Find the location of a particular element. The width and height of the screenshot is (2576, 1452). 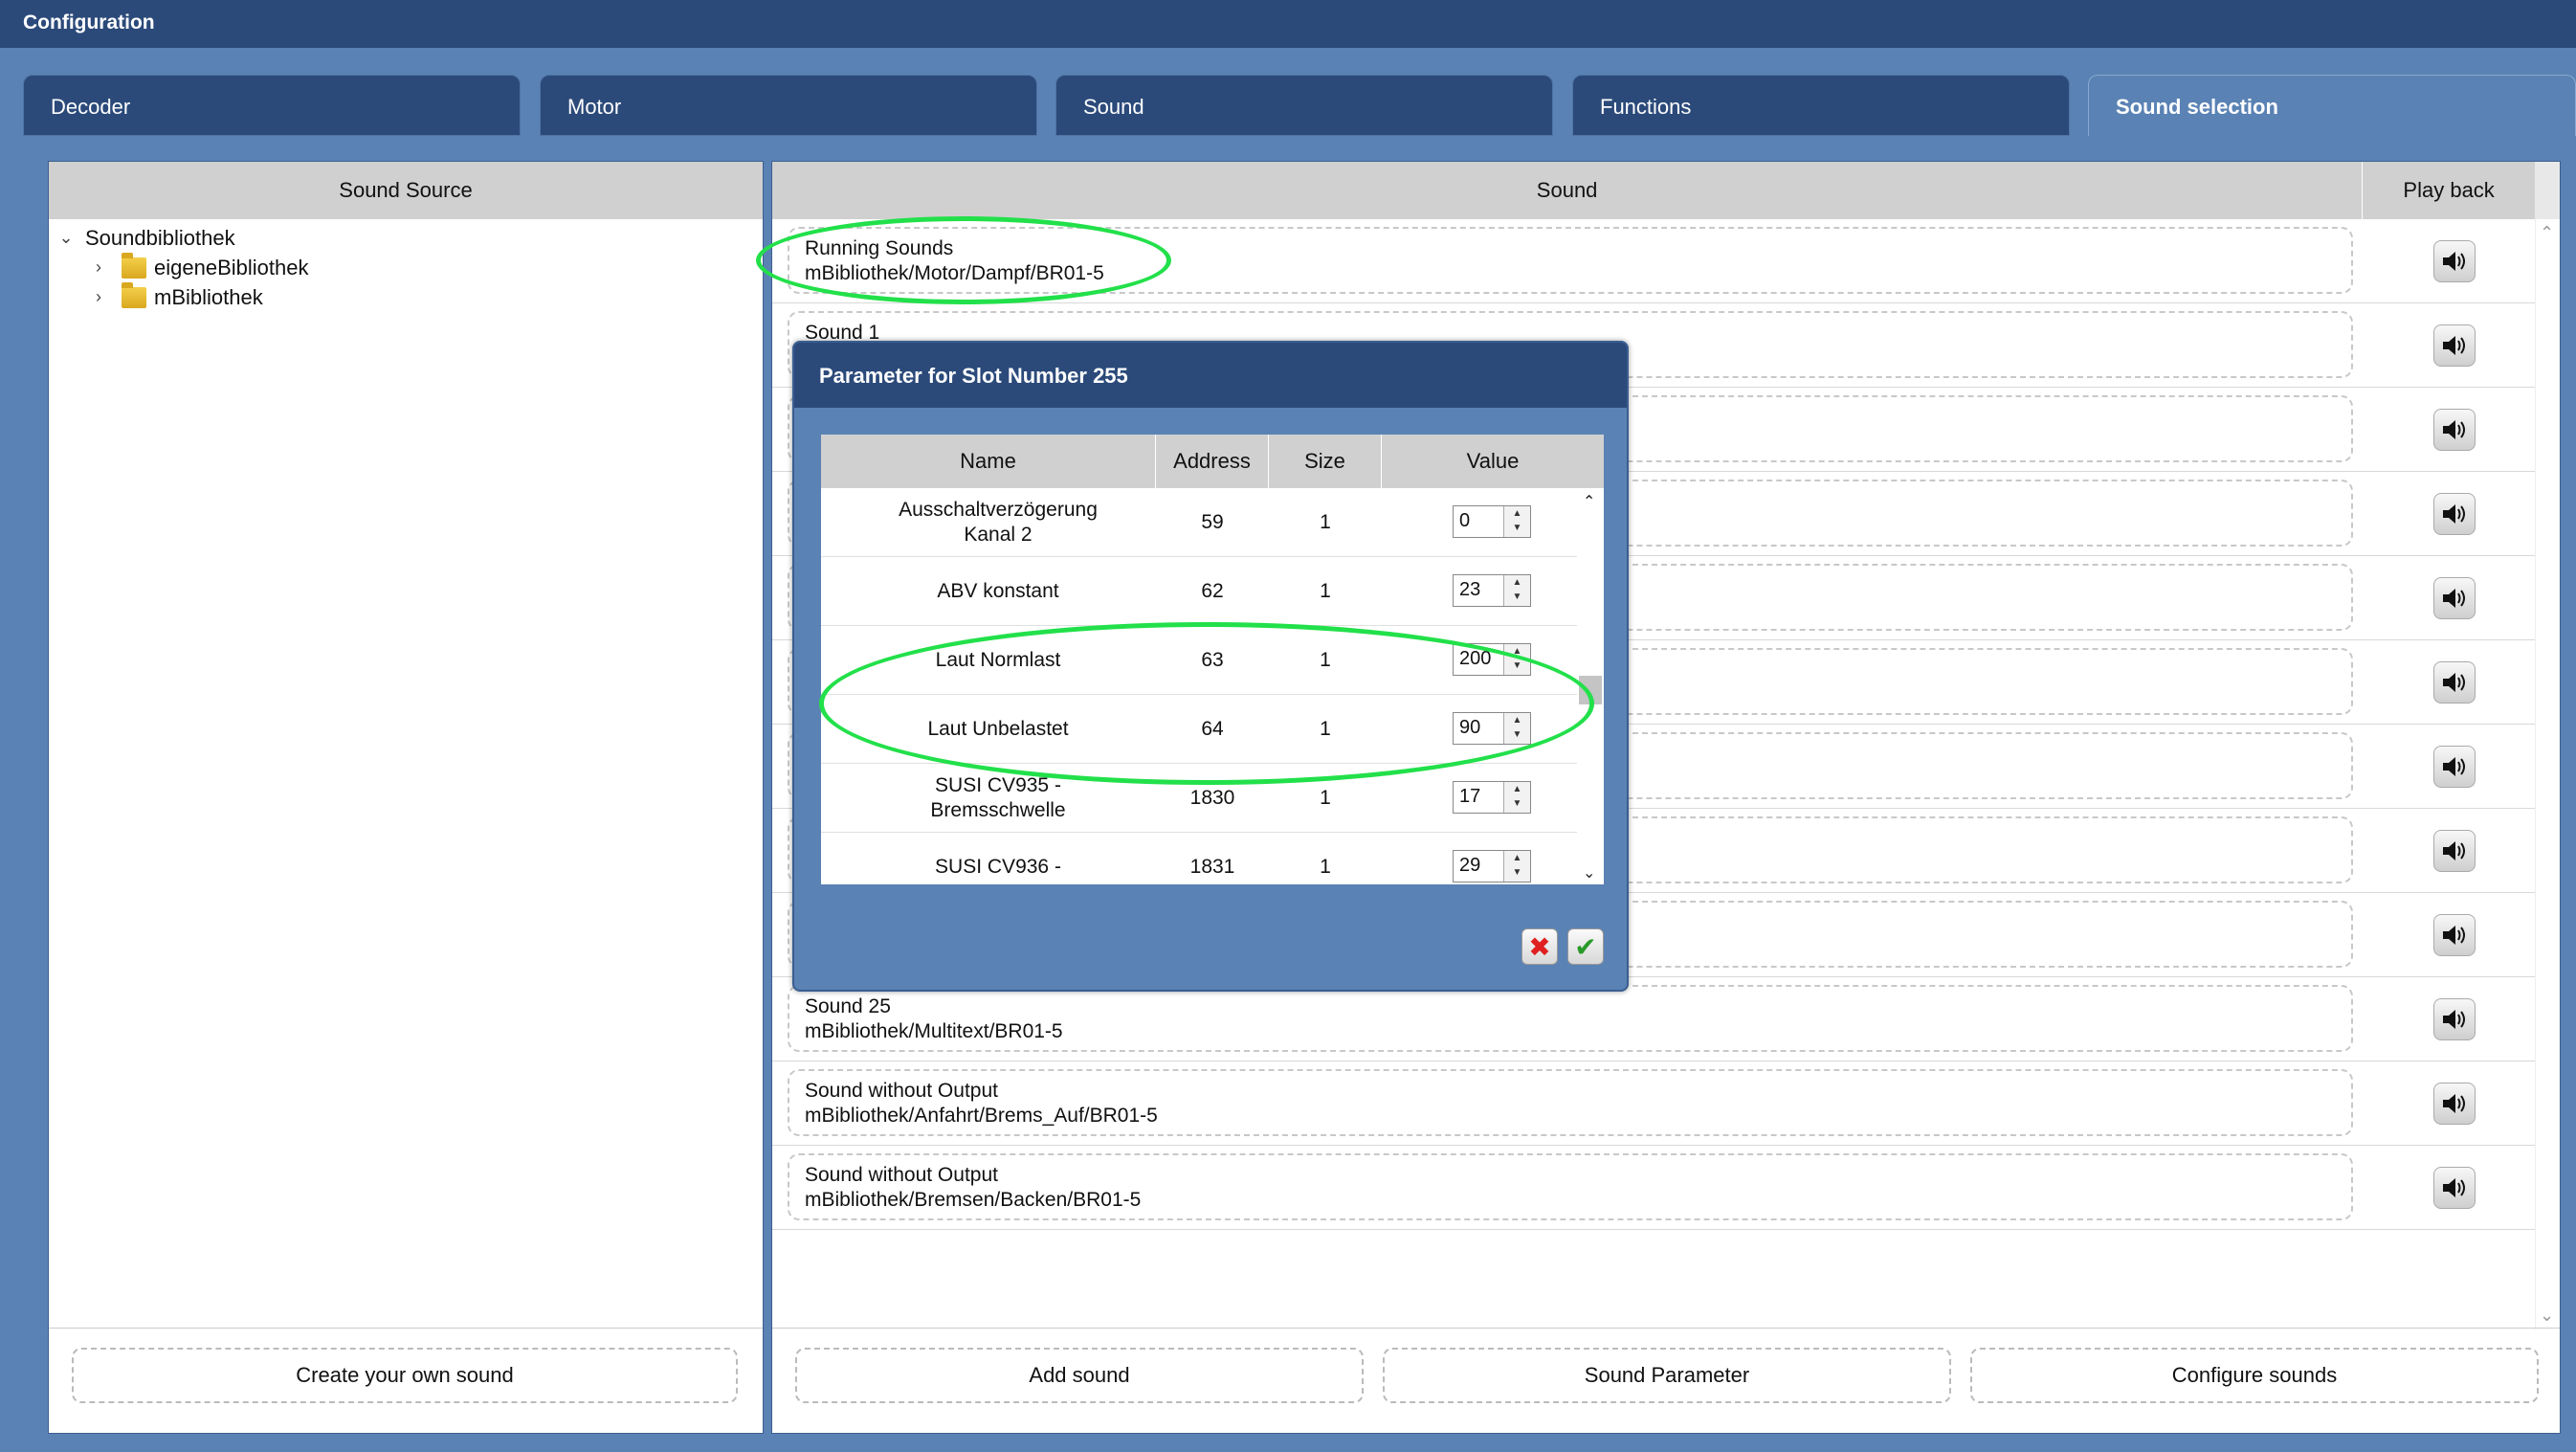

value-stepper: 0 ▲ ▼ is located at coordinates (1492, 521).